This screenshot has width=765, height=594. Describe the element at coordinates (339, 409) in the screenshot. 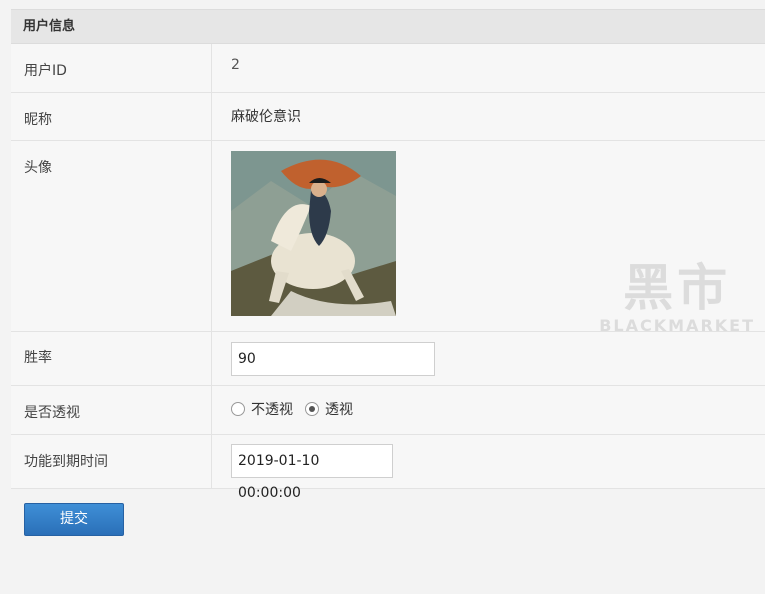

I see `radio-see-through-label: 透视` at that location.